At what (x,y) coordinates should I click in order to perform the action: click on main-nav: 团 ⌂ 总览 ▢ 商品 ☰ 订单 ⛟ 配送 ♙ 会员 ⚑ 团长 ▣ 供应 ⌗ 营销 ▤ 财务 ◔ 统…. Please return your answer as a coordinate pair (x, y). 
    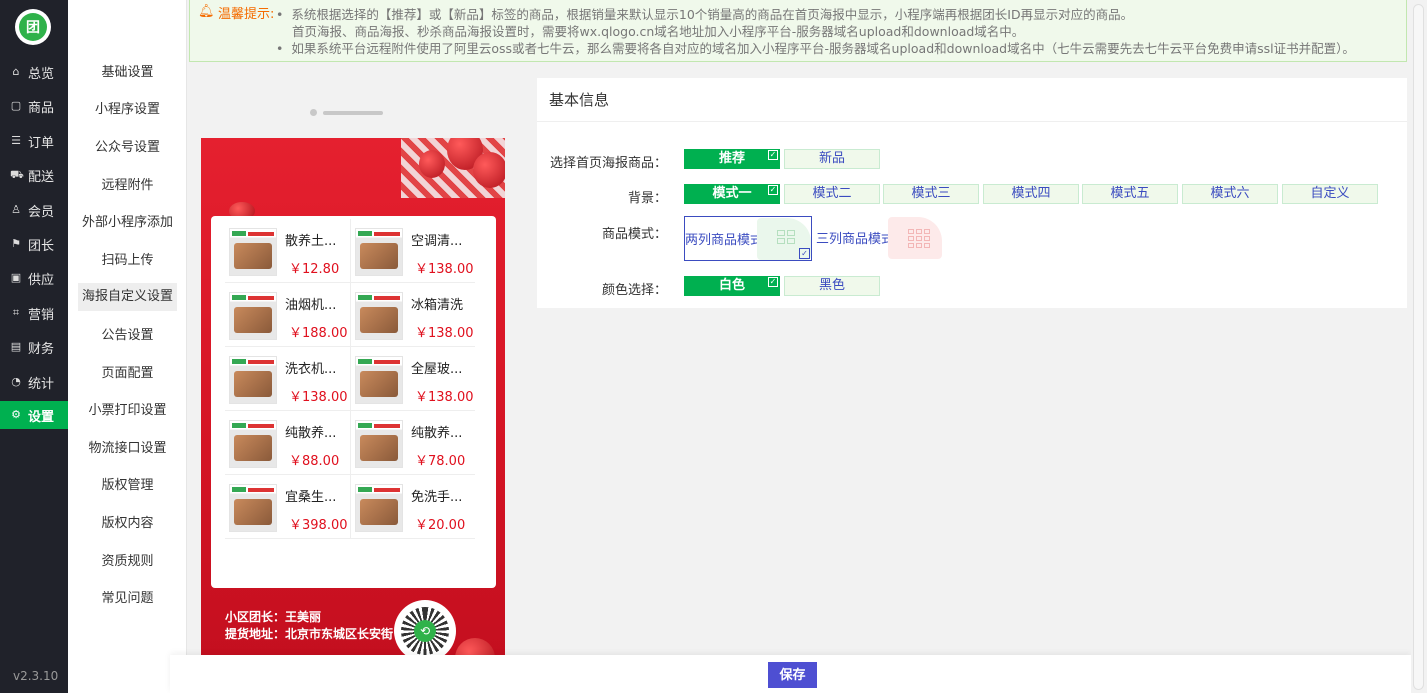
    Looking at the image, I should click on (34, 346).